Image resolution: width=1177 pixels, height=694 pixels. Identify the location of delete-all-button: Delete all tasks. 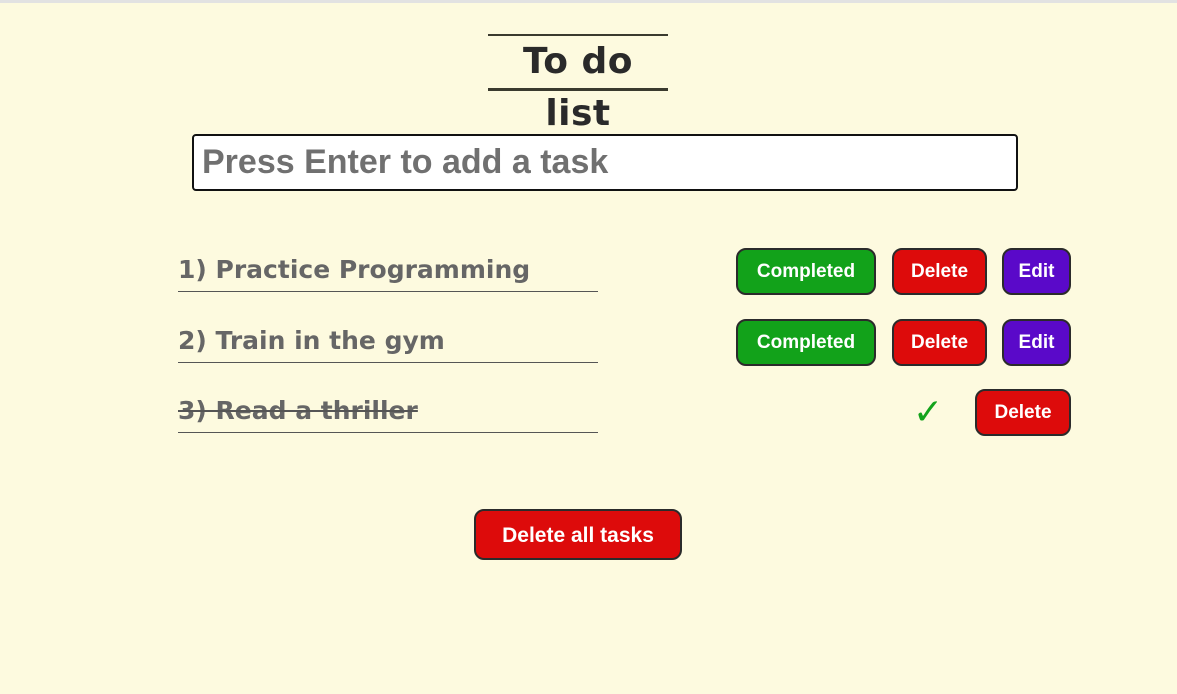
(578, 534).